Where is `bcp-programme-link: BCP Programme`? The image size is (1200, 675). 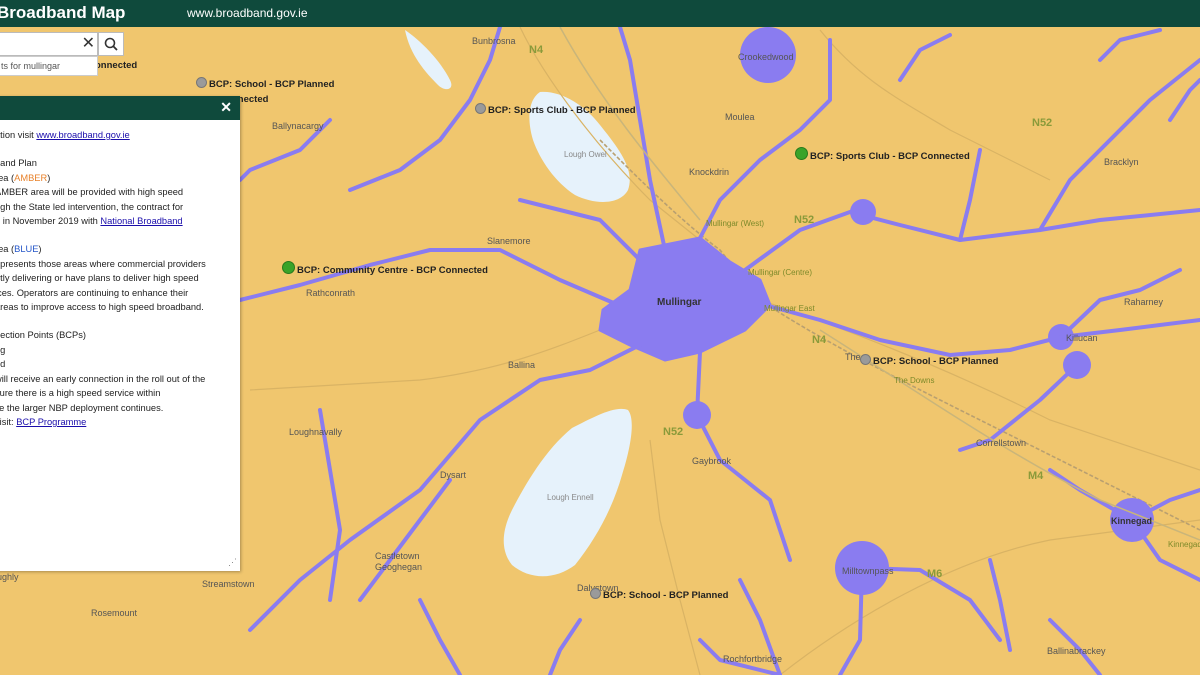 bcp-programme-link: BCP Programme is located at coordinates (51, 422).